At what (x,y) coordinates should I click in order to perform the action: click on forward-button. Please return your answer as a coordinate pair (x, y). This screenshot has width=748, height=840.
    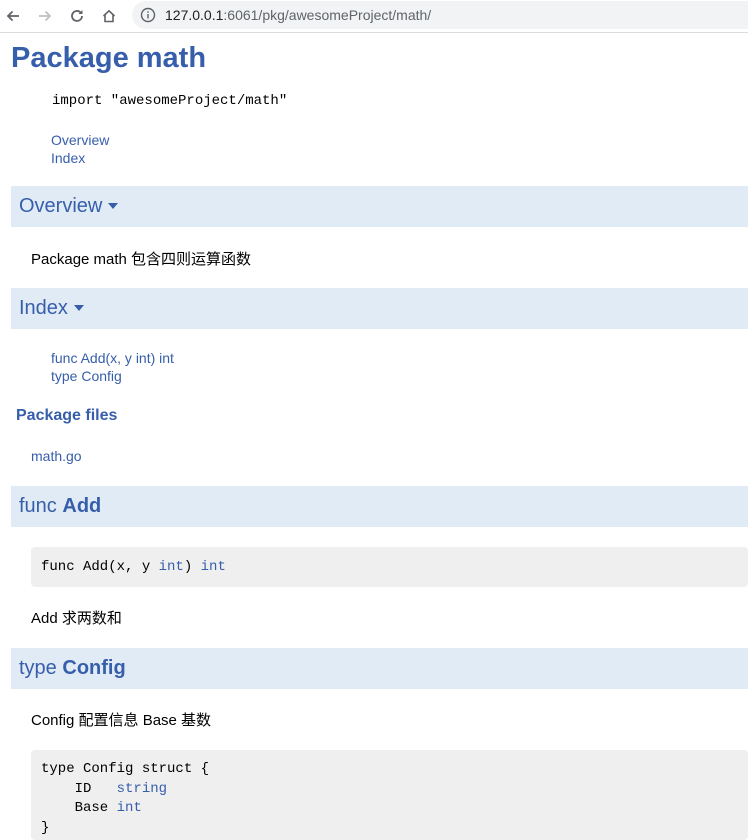
    Looking at the image, I should click on (45, 16).